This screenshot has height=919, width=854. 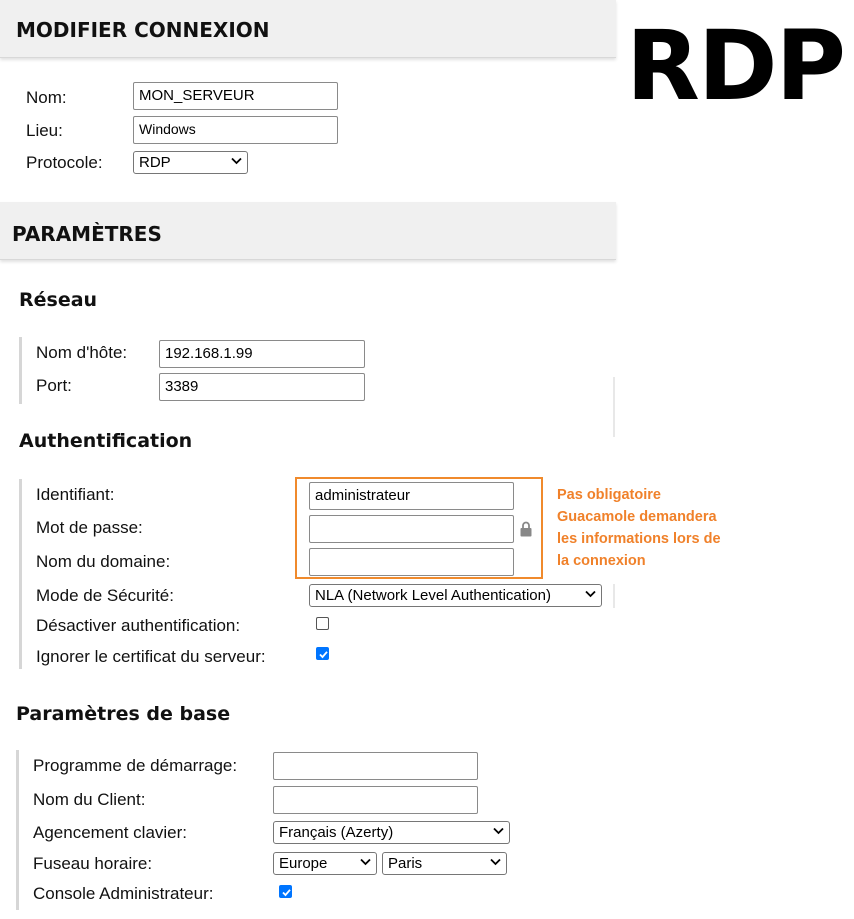 What do you see at coordinates (433, 595) in the screenshot?
I see `security-mode-value: NLA (Network Level Authentication)` at bounding box center [433, 595].